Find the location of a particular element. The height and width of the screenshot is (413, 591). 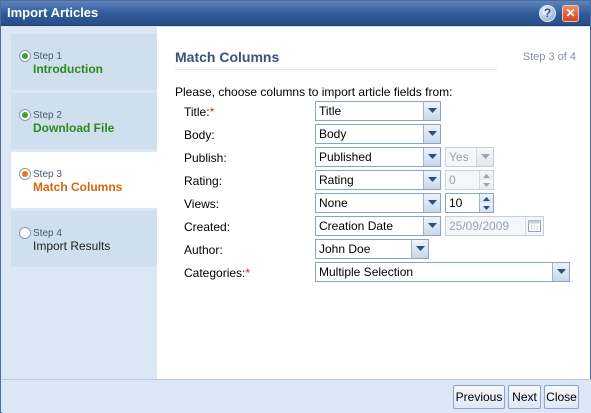

categories-select: Multiple Selection is located at coordinates (442, 272).